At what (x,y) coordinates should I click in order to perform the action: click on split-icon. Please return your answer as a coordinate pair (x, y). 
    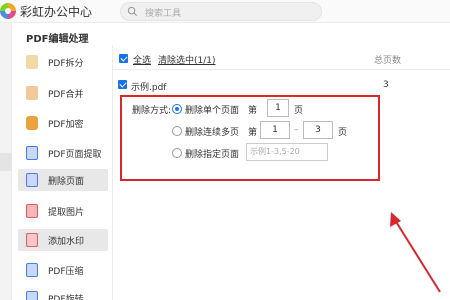
    Looking at the image, I should click on (32, 62).